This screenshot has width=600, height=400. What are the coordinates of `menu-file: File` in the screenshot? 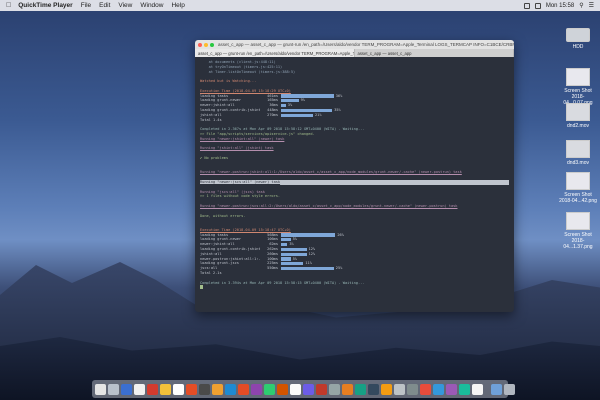 It's located at (86, 5).